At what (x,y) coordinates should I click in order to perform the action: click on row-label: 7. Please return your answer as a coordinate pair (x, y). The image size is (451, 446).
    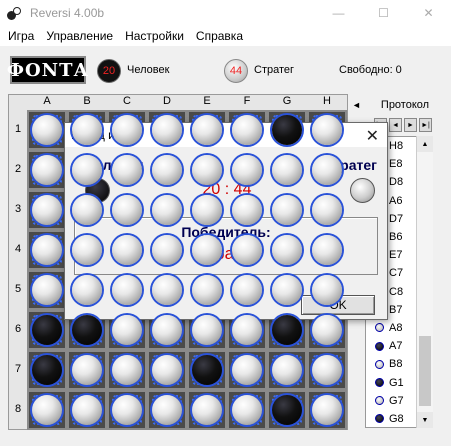
    Looking at the image, I should click on (18, 369).